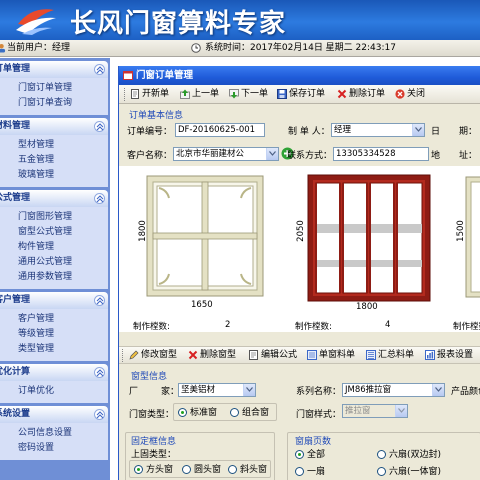 Image resolution: width=480 pixels, height=480 pixels. I want to click on nav-group-optimize: 优化计算 订单优化, so click(55, 383).